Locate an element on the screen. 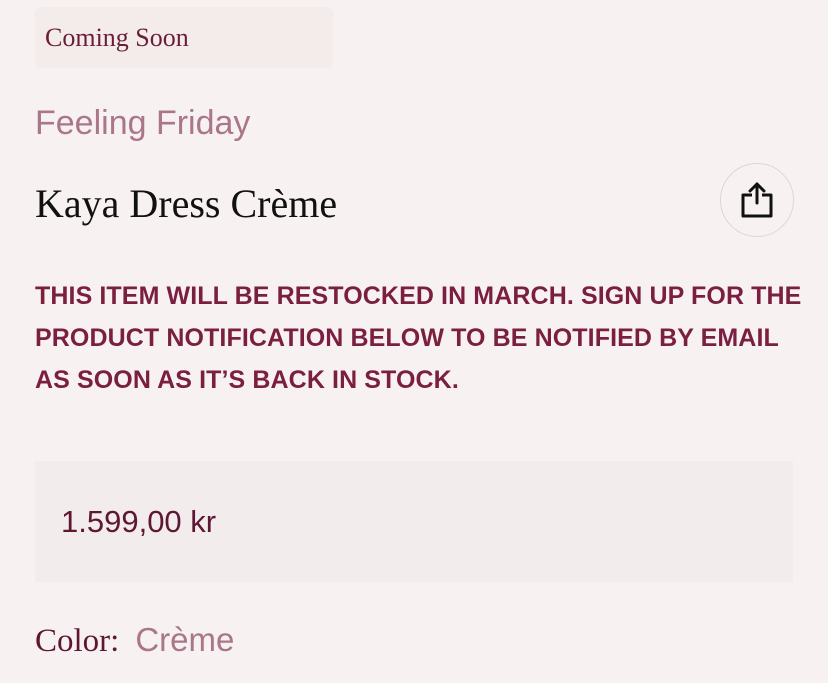  product-title: Kaya Dress Crème is located at coordinates (186, 203).